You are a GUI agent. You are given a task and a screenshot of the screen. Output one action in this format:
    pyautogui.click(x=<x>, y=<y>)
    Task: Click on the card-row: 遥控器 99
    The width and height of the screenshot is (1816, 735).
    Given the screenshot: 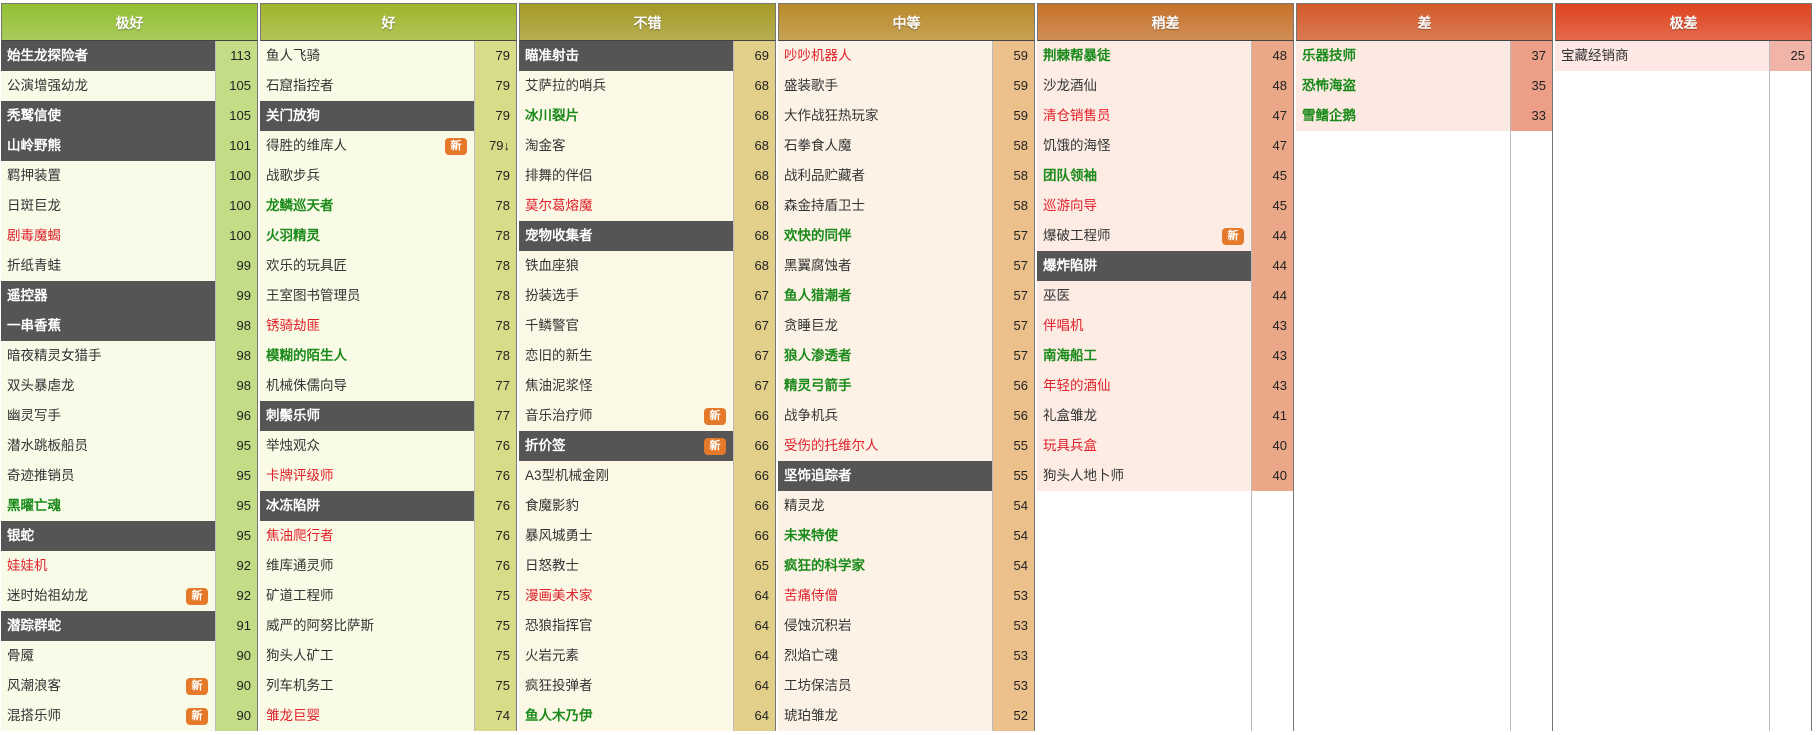 What is the action you would take?
    pyautogui.click(x=129, y=296)
    